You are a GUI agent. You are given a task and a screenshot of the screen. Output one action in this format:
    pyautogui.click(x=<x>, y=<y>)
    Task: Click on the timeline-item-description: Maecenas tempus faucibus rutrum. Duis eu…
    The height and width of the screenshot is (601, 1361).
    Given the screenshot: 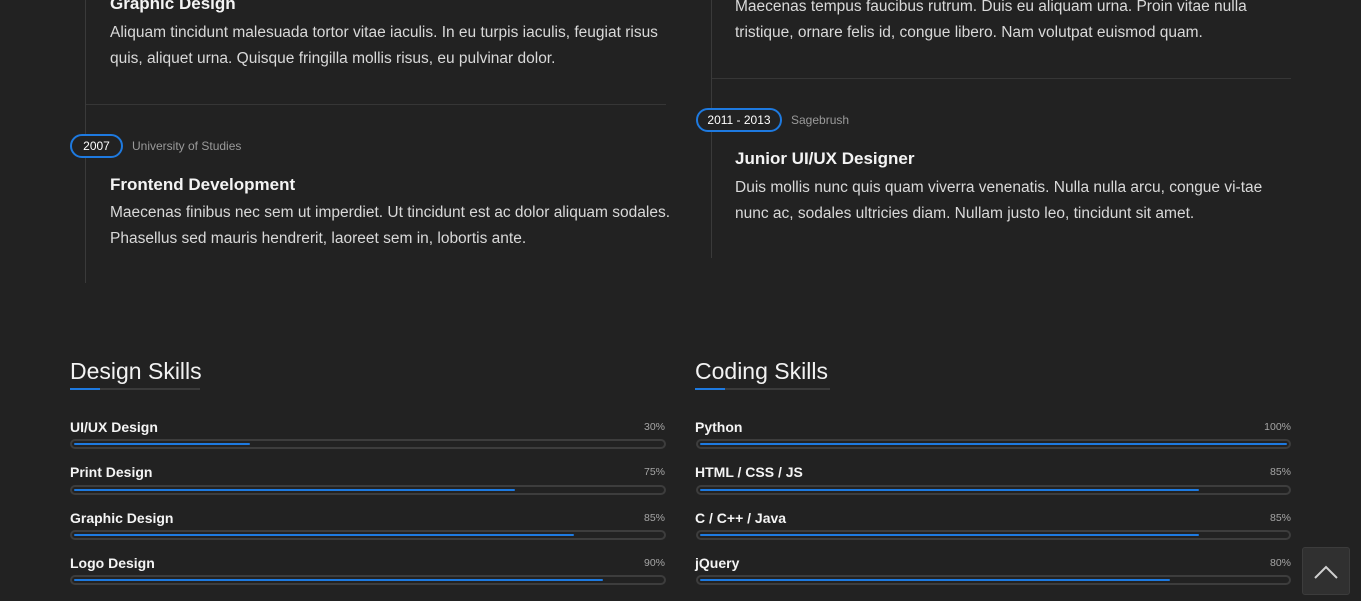 What is the action you would take?
    pyautogui.click(x=991, y=20)
    